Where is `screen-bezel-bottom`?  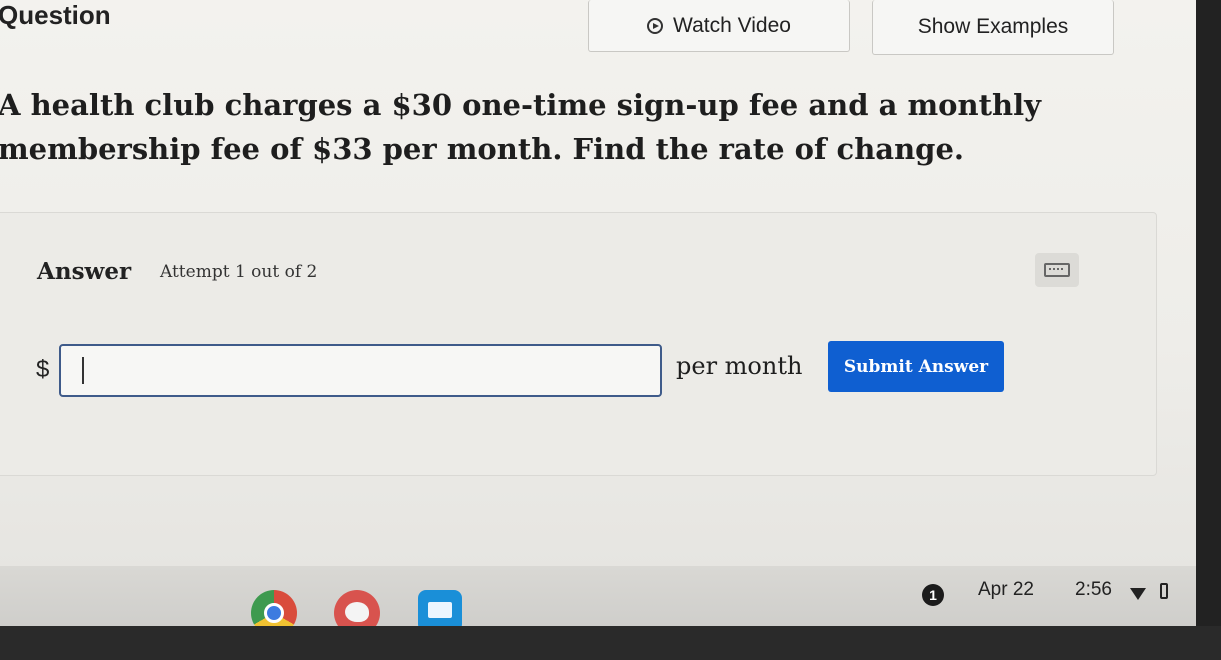 screen-bezel-bottom is located at coordinates (610, 643).